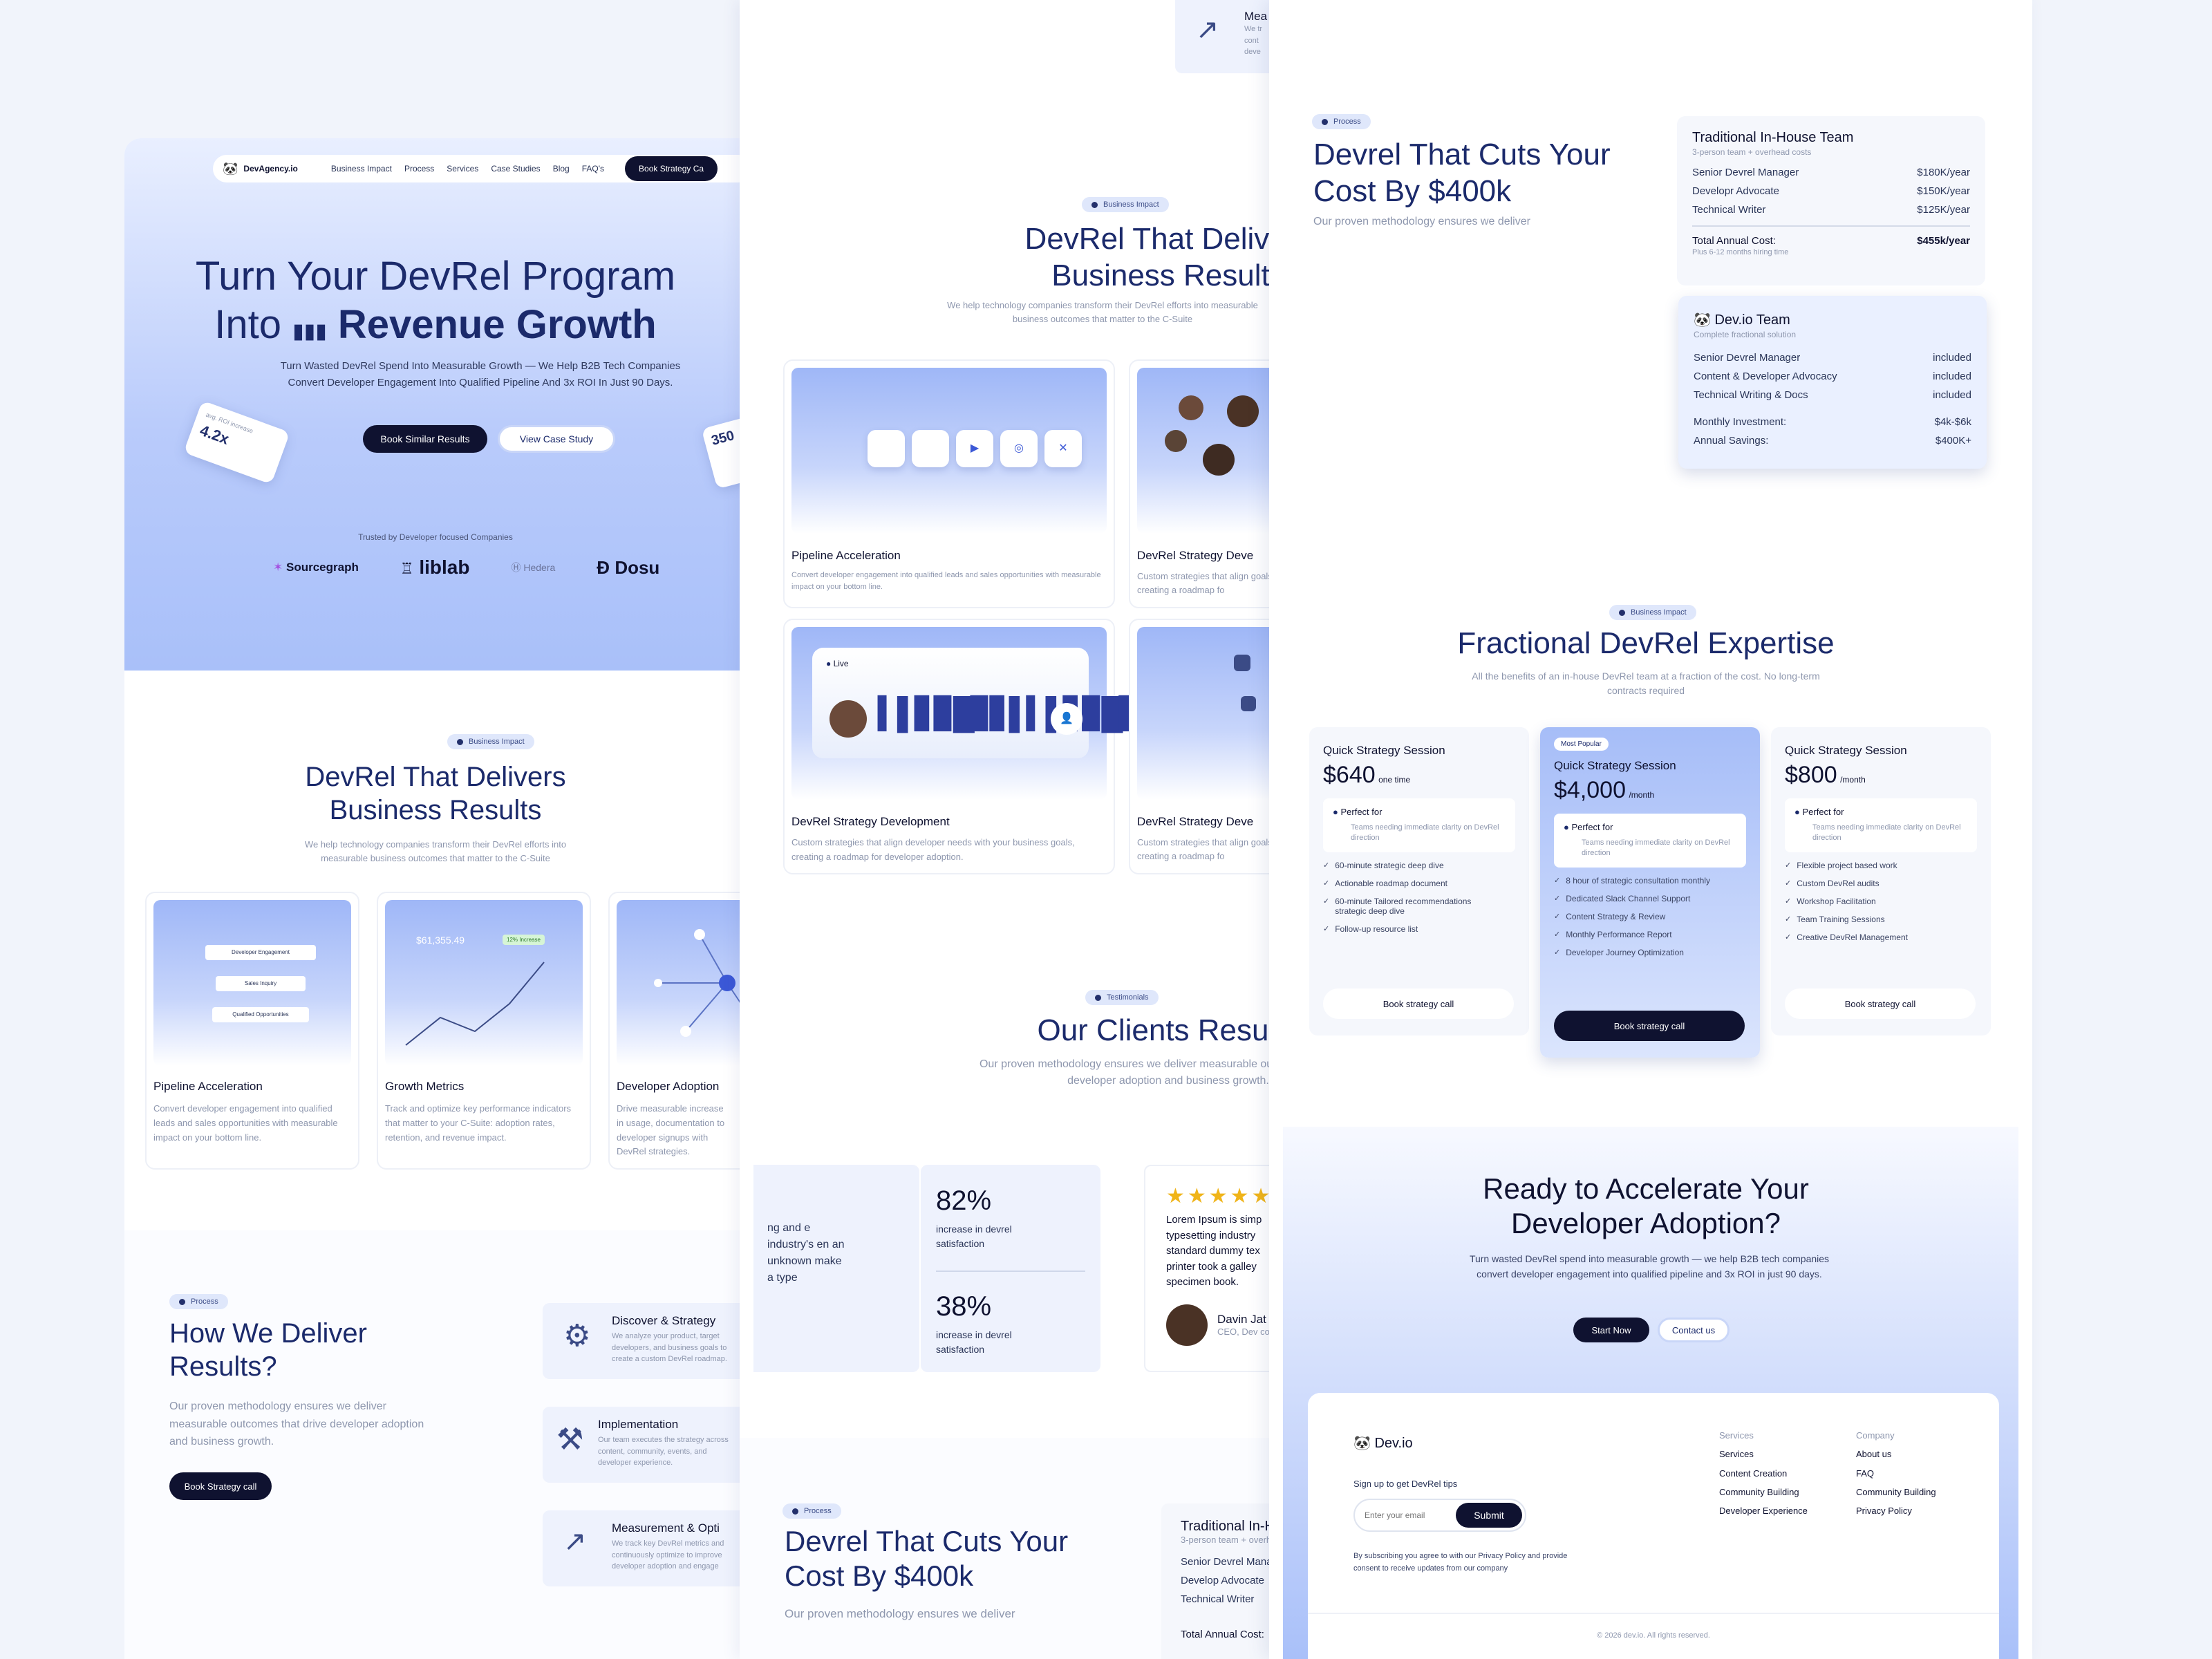 The image size is (2212, 1659). What do you see at coordinates (1653, 1614) in the screenshot?
I see `footer-divider` at bounding box center [1653, 1614].